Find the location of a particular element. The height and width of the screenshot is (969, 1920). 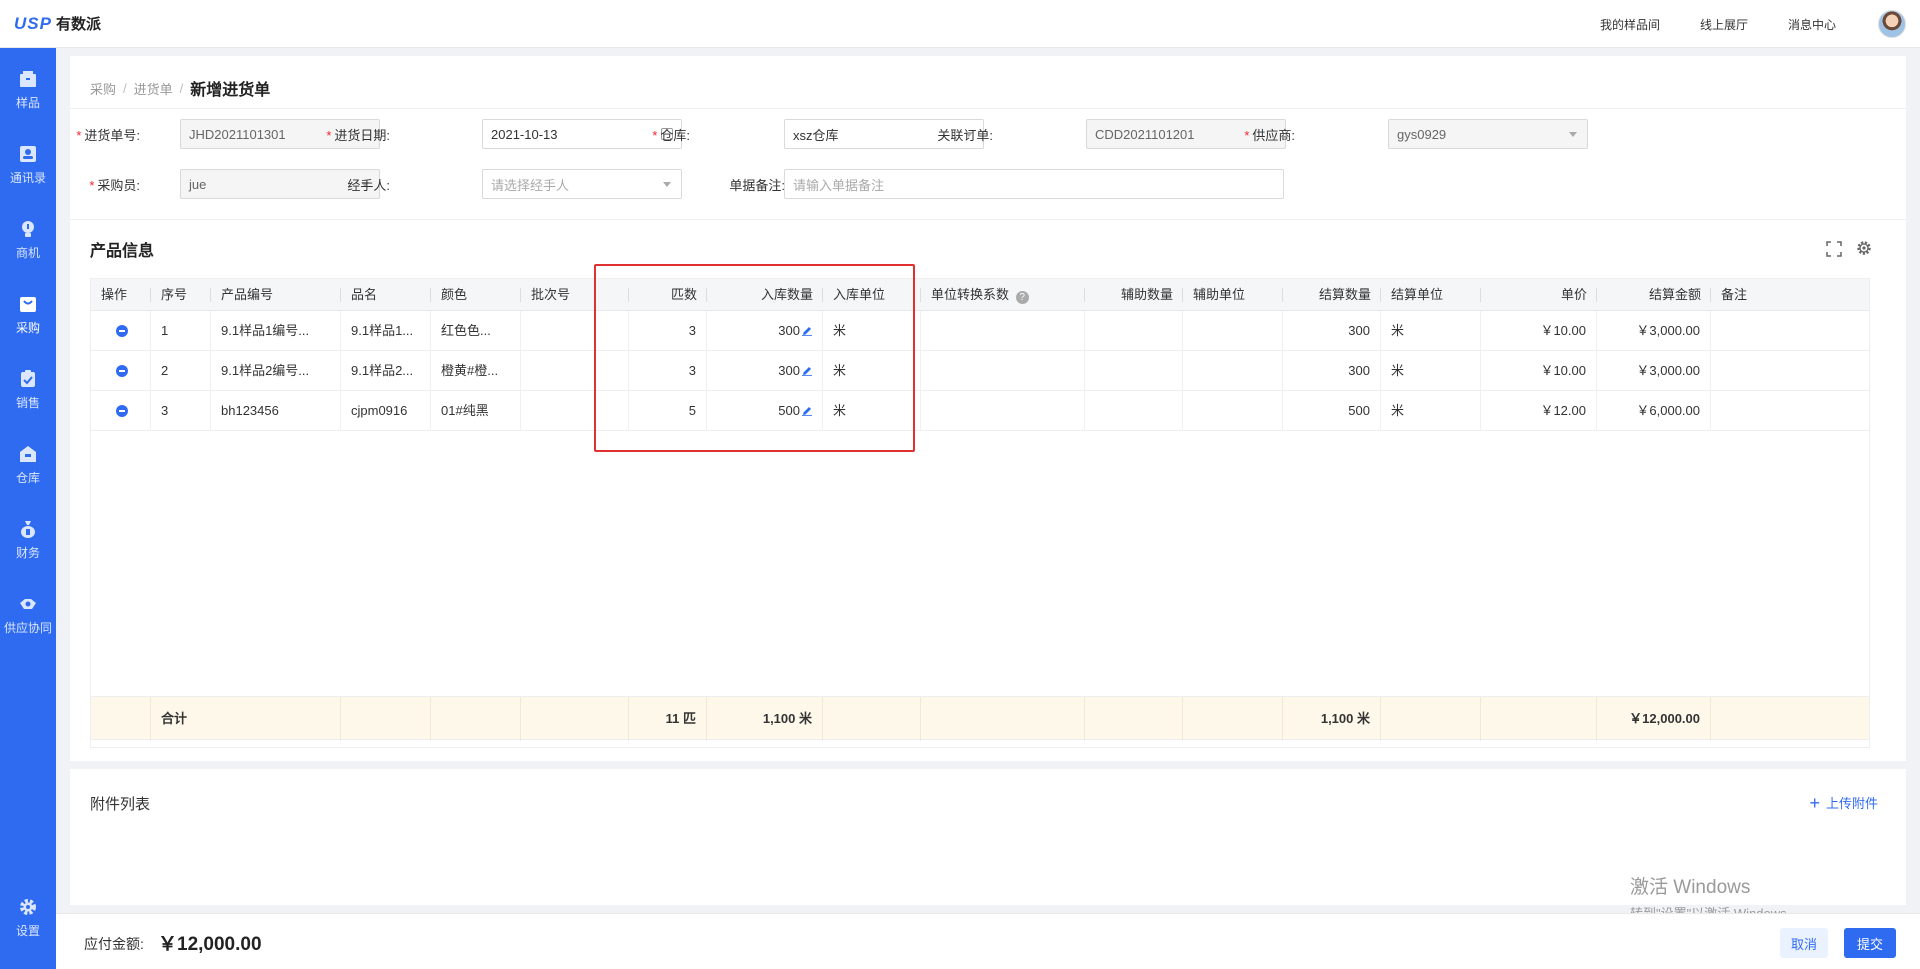

top-link-sample-room: 我的样品间 is located at coordinates (1630, 24).